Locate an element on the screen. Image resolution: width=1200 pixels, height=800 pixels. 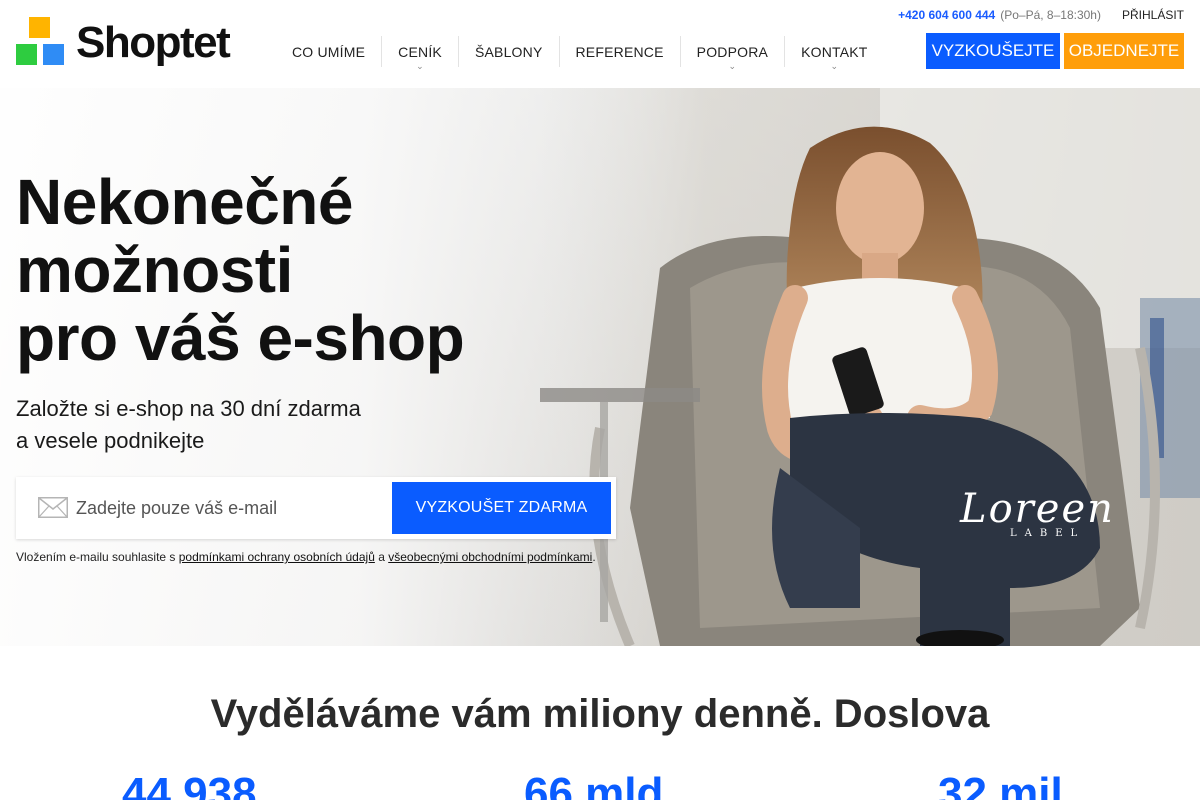
nav-item-cenik: CENÍK ⌄ is located at coordinates (420, 53).